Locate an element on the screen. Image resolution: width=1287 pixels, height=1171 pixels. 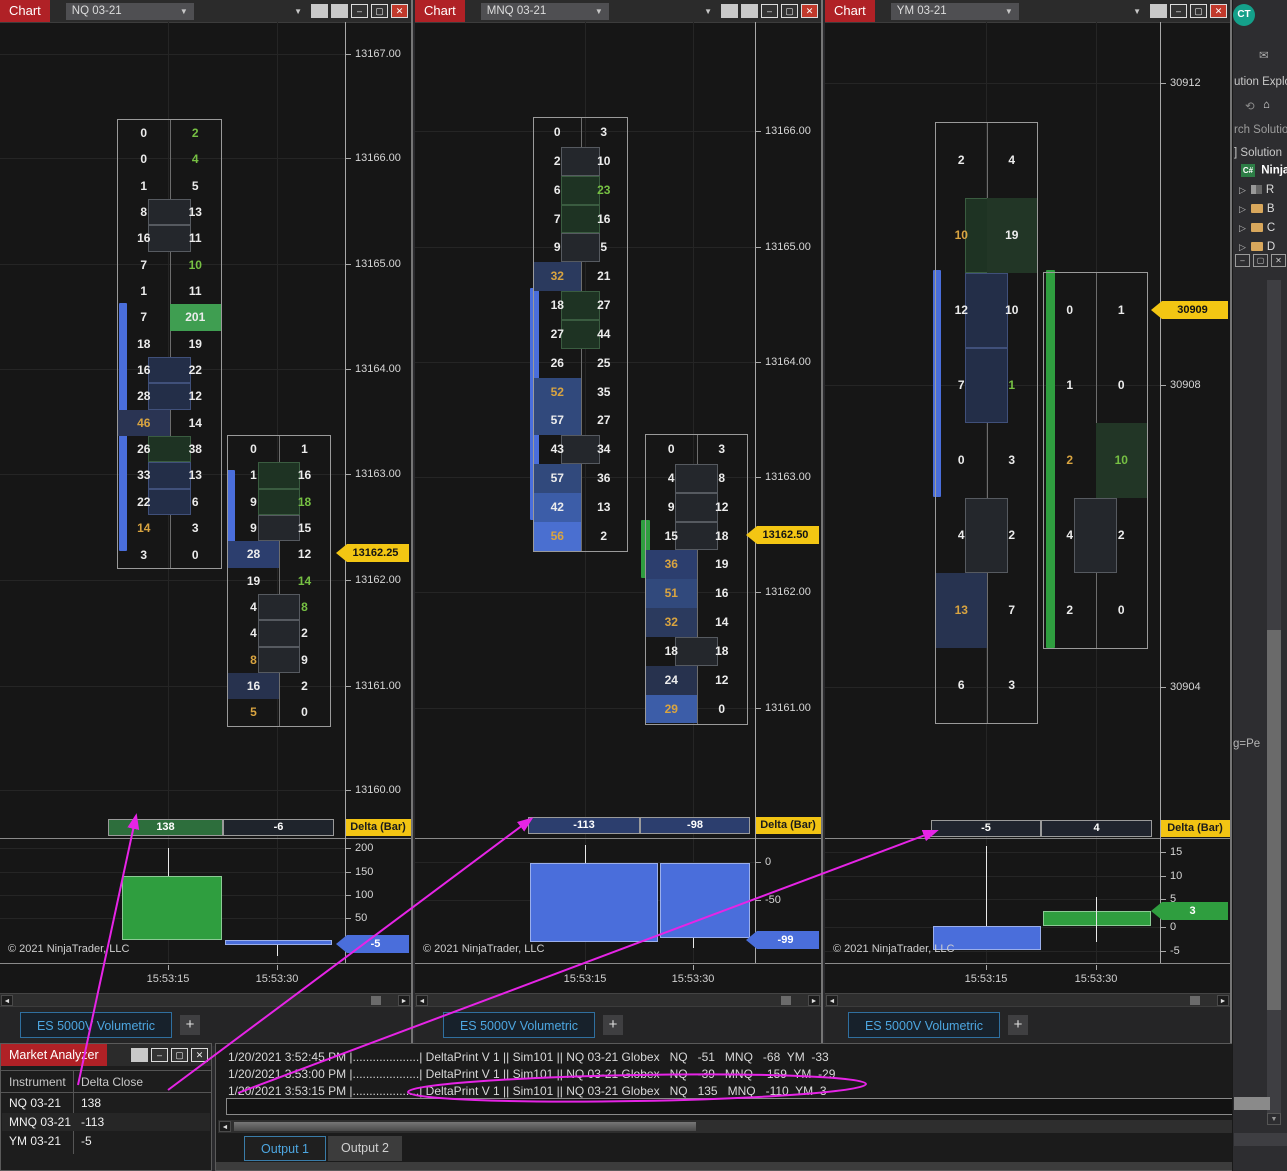
output-hscrollbar: ◄ ► is located at coordinates (749, 1126).